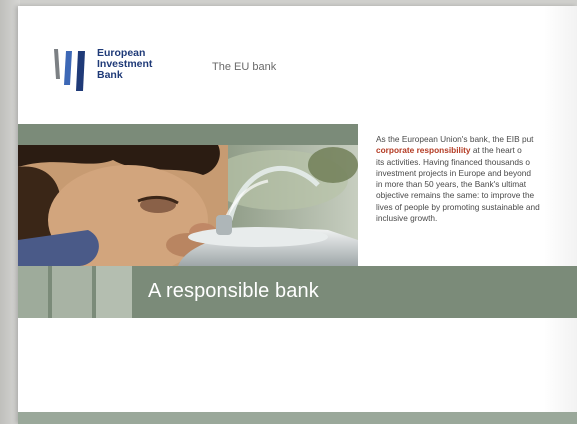 The image size is (577, 424). I want to click on logo-line-3: Bank, so click(110, 75).